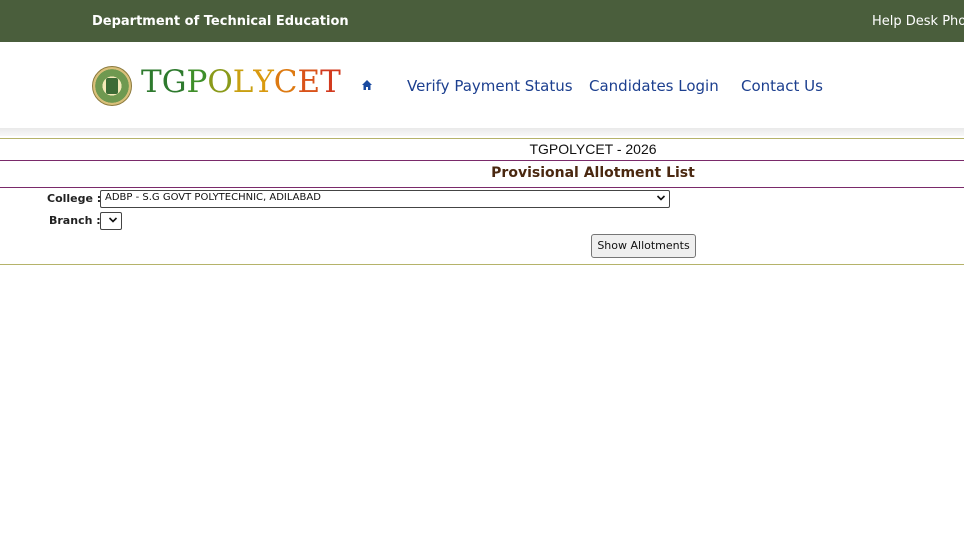  I want to click on logo-letter: C, so click(285, 82).